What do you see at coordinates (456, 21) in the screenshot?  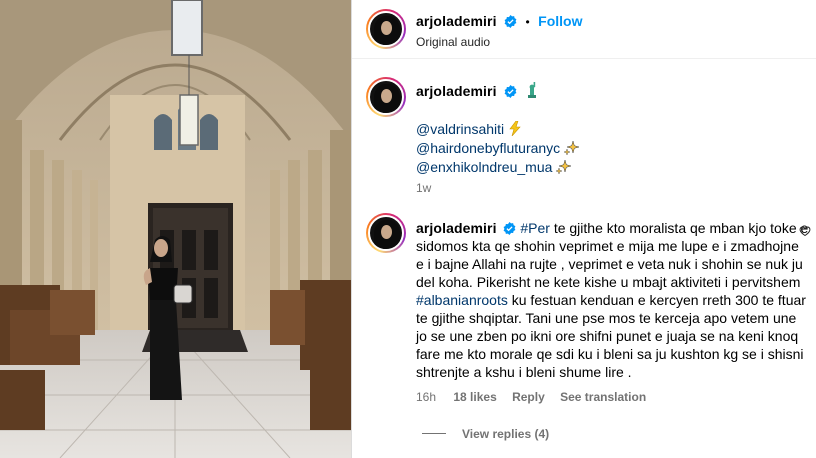 I see `author-username: arjolademiri` at bounding box center [456, 21].